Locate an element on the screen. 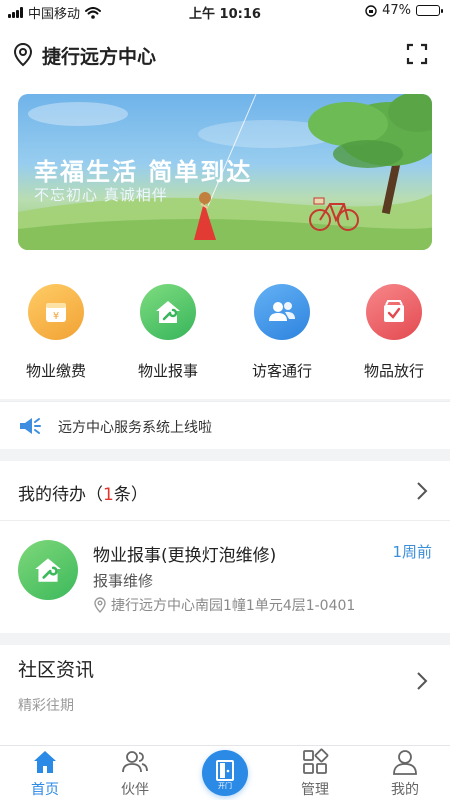  battery-icon is located at coordinates (429, 10).